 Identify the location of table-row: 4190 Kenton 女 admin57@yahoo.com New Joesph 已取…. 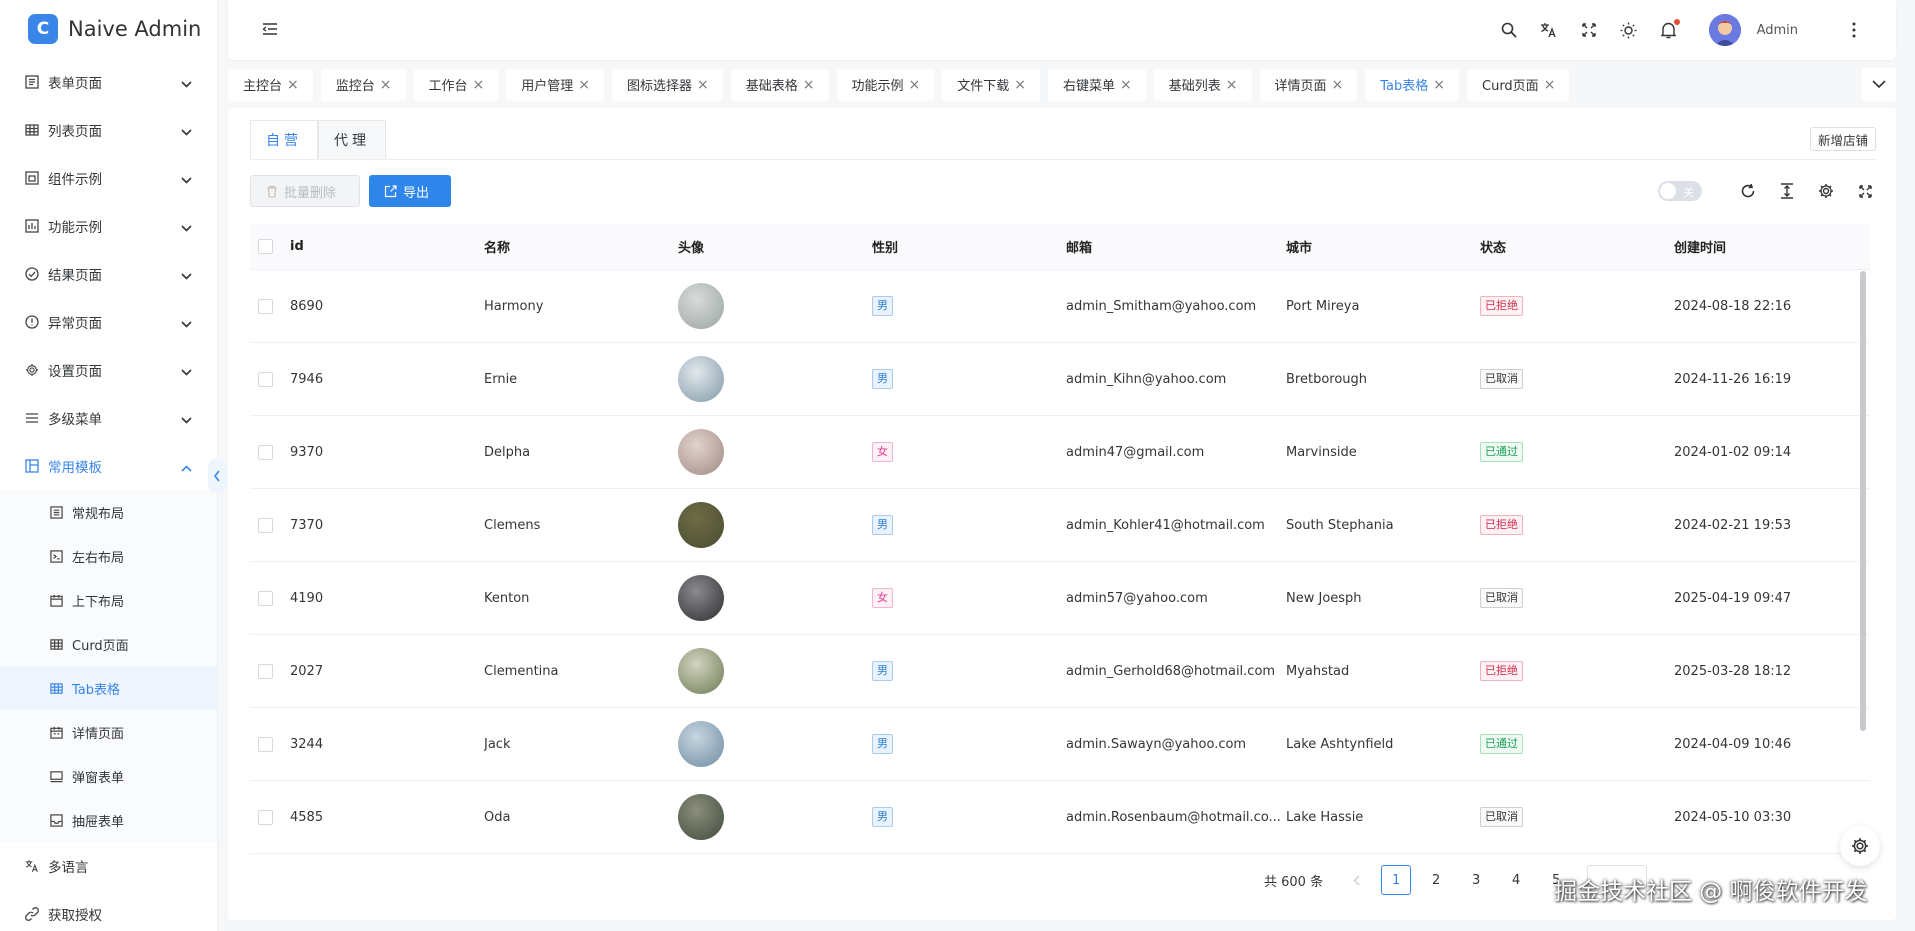
(1060, 598).